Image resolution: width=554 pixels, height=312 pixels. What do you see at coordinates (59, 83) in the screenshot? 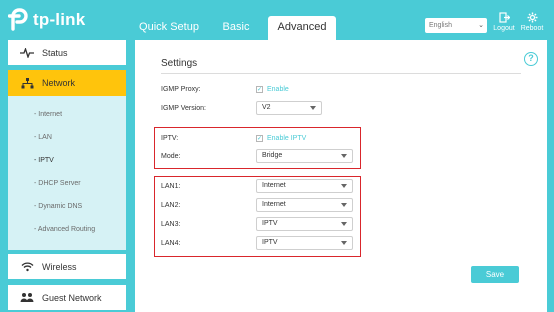
I see `sidebar-item-label: Network` at bounding box center [59, 83].